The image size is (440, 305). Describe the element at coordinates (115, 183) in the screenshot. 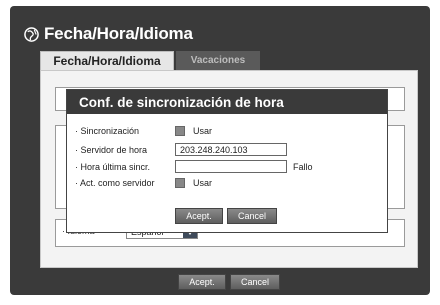

I see `act-server-label: · Act. como servidor` at that location.